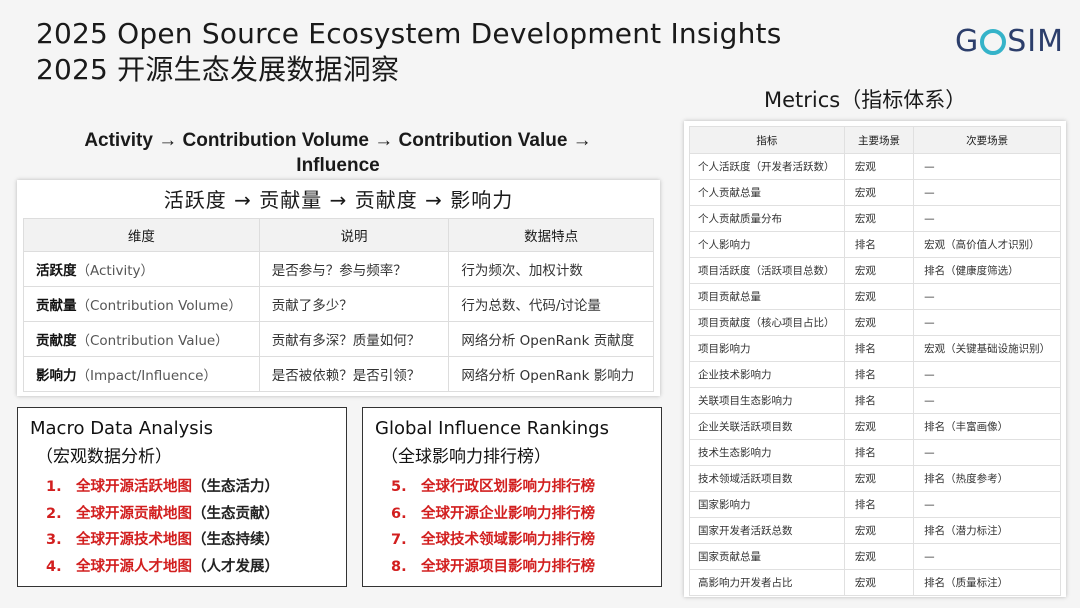 This screenshot has width=1080, height=608. I want to click on table-row: 项目影响力 排名 宏观（关键基础设施识别）, so click(875, 348).